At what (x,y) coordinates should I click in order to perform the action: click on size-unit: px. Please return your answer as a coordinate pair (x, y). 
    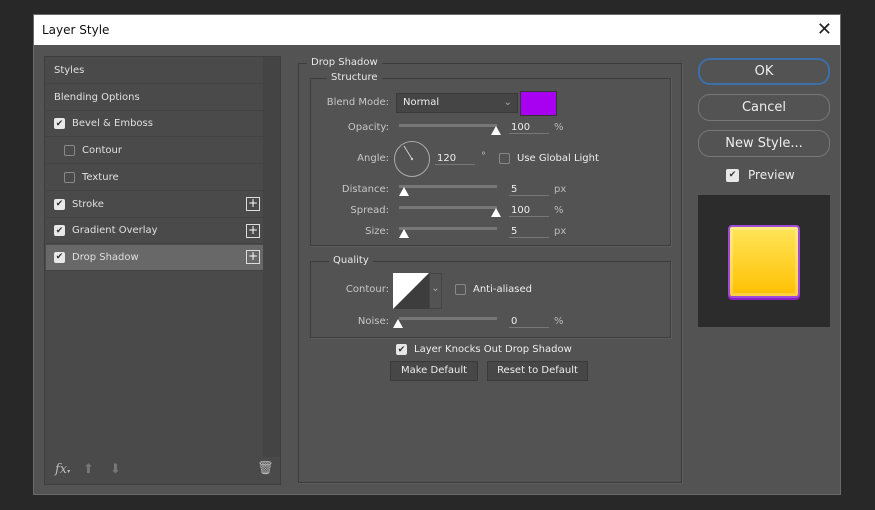
    Looking at the image, I should click on (560, 231).